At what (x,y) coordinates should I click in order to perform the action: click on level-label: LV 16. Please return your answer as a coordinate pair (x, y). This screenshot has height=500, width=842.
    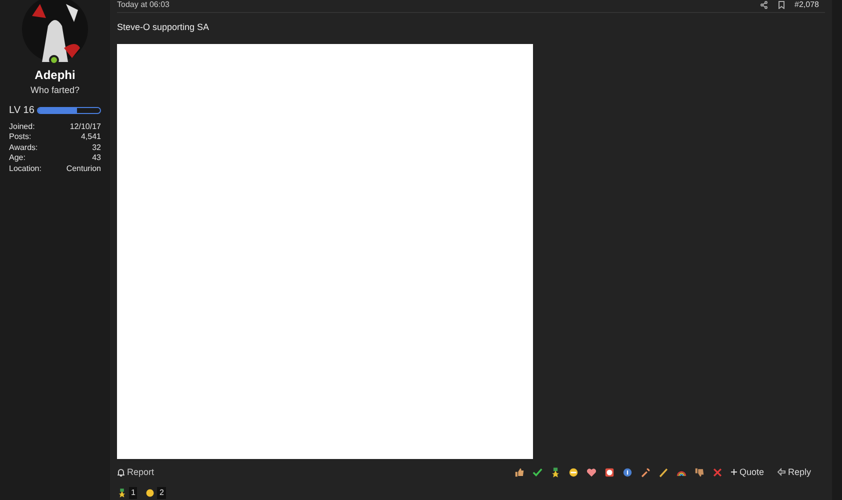
    Looking at the image, I should click on (21, 111).